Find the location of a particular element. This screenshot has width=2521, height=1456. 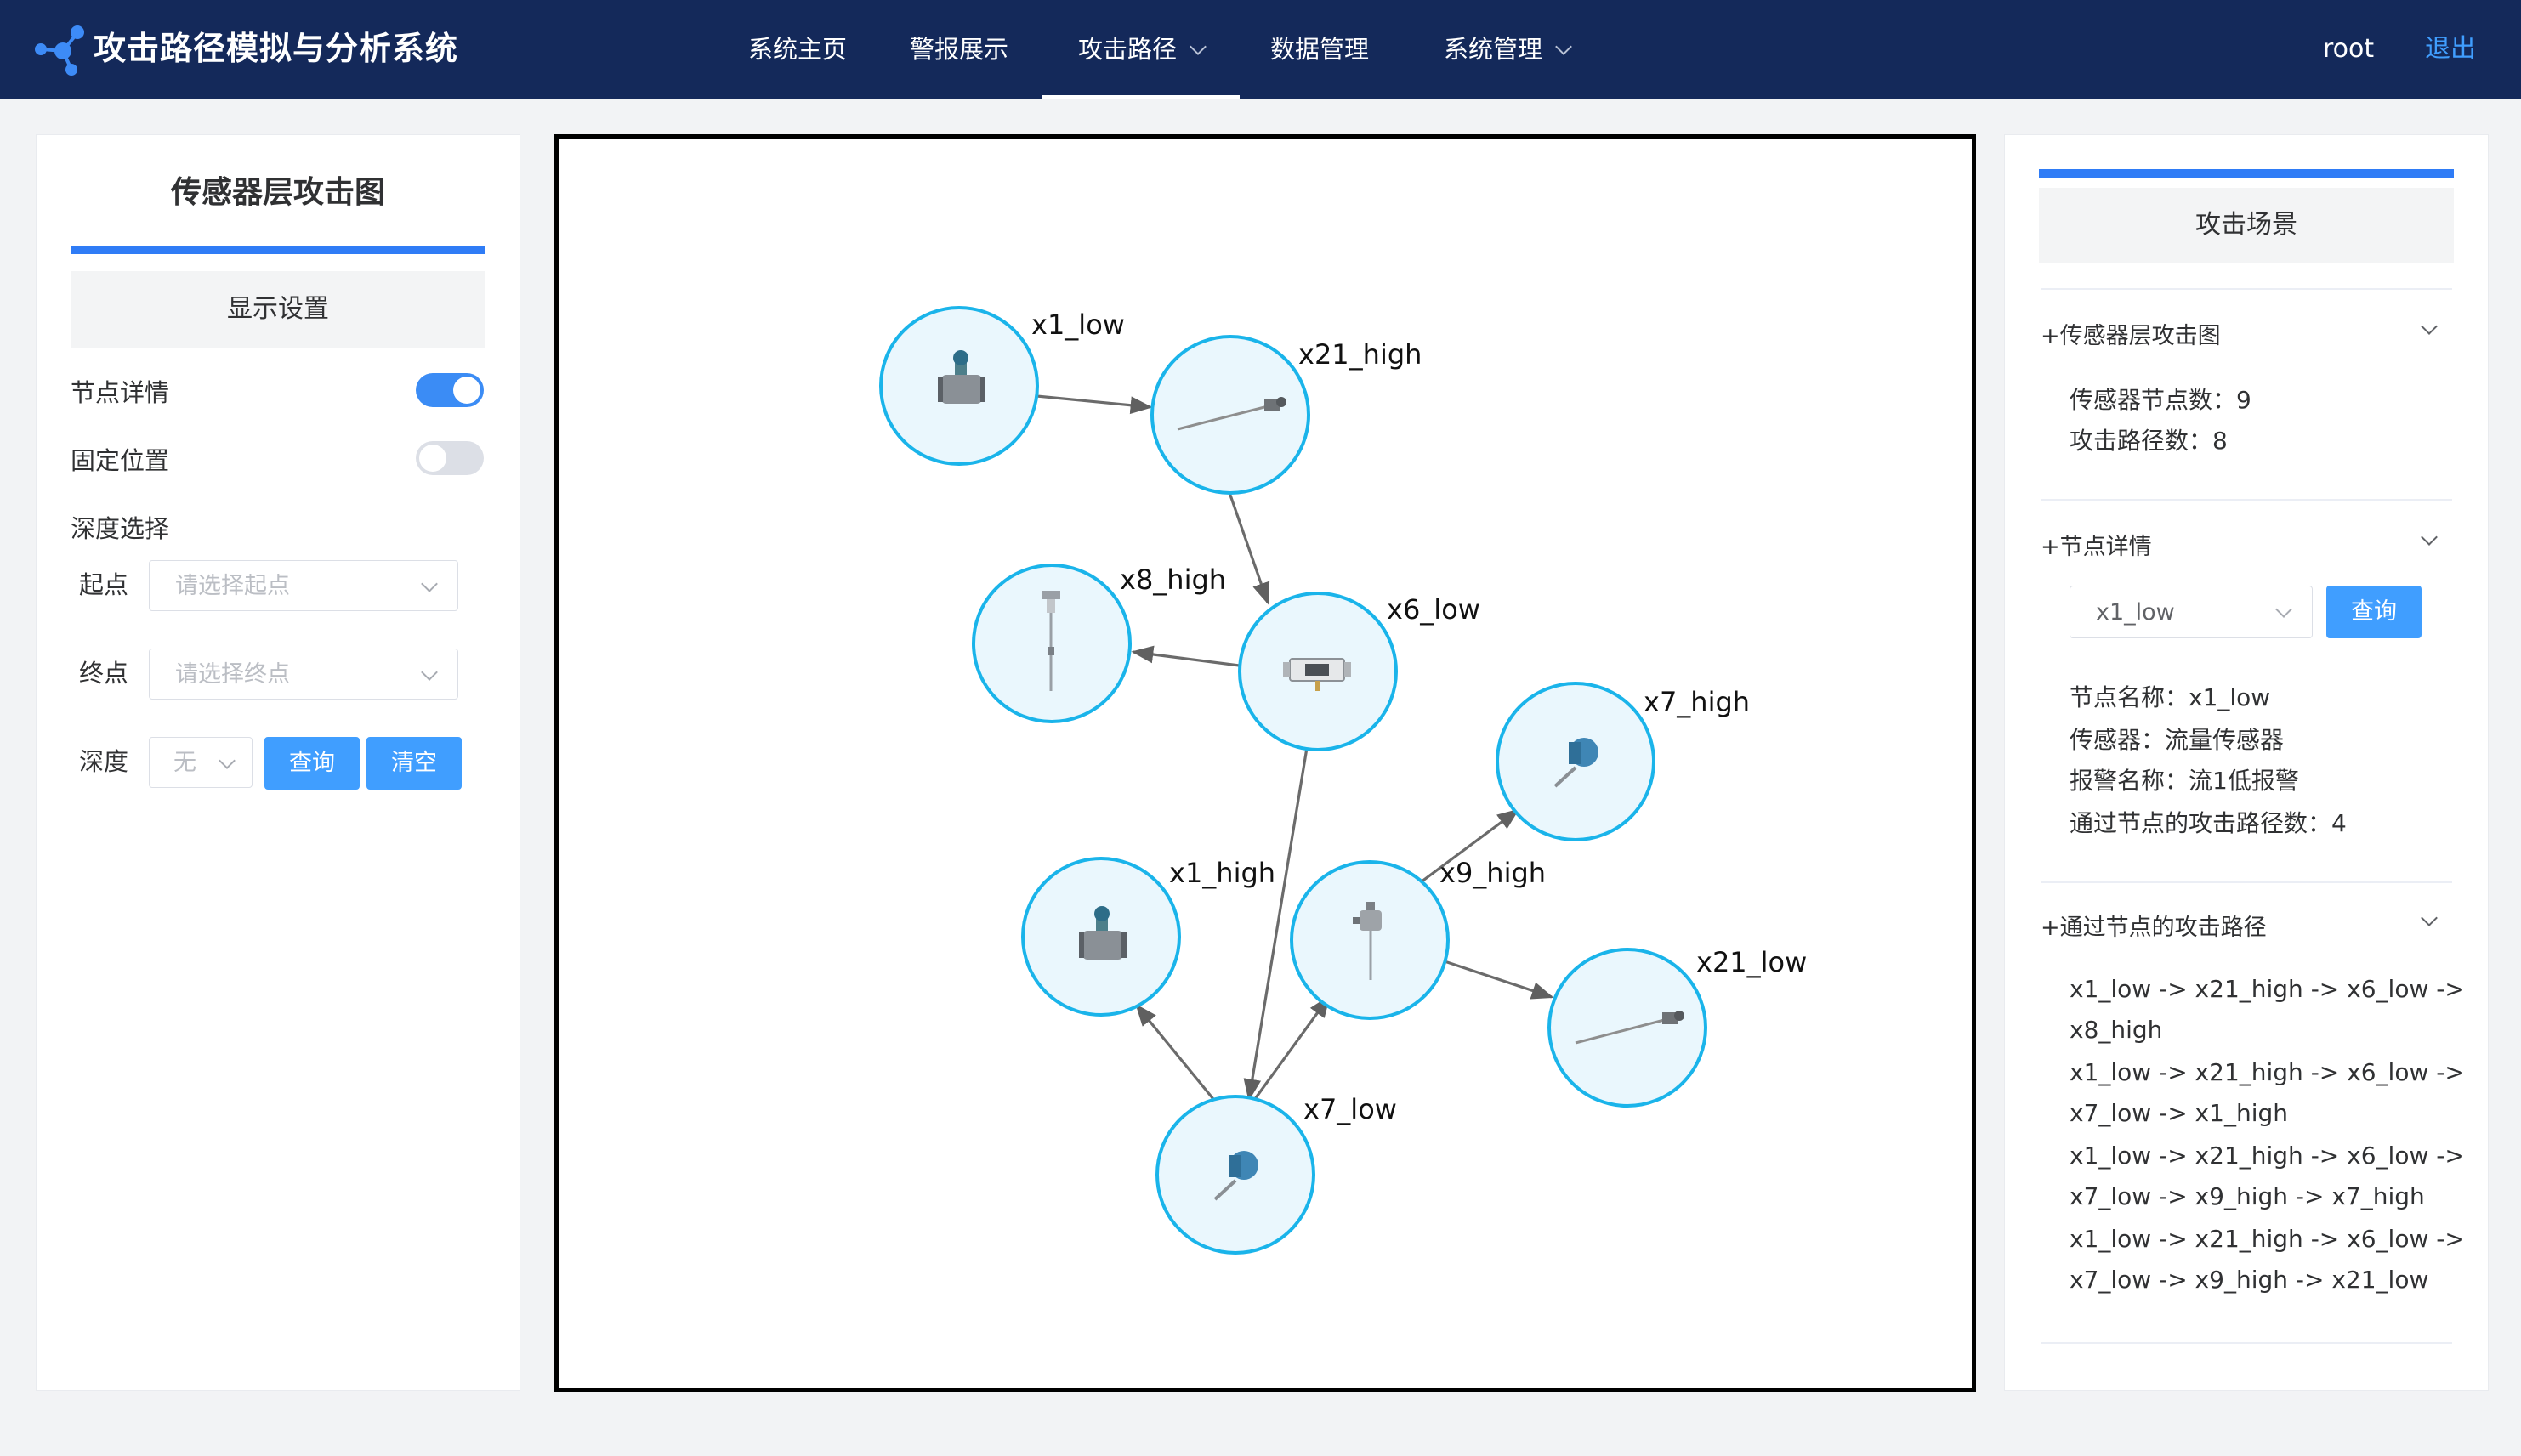

node-label: x8_high is located at coordinates (1173, 580).